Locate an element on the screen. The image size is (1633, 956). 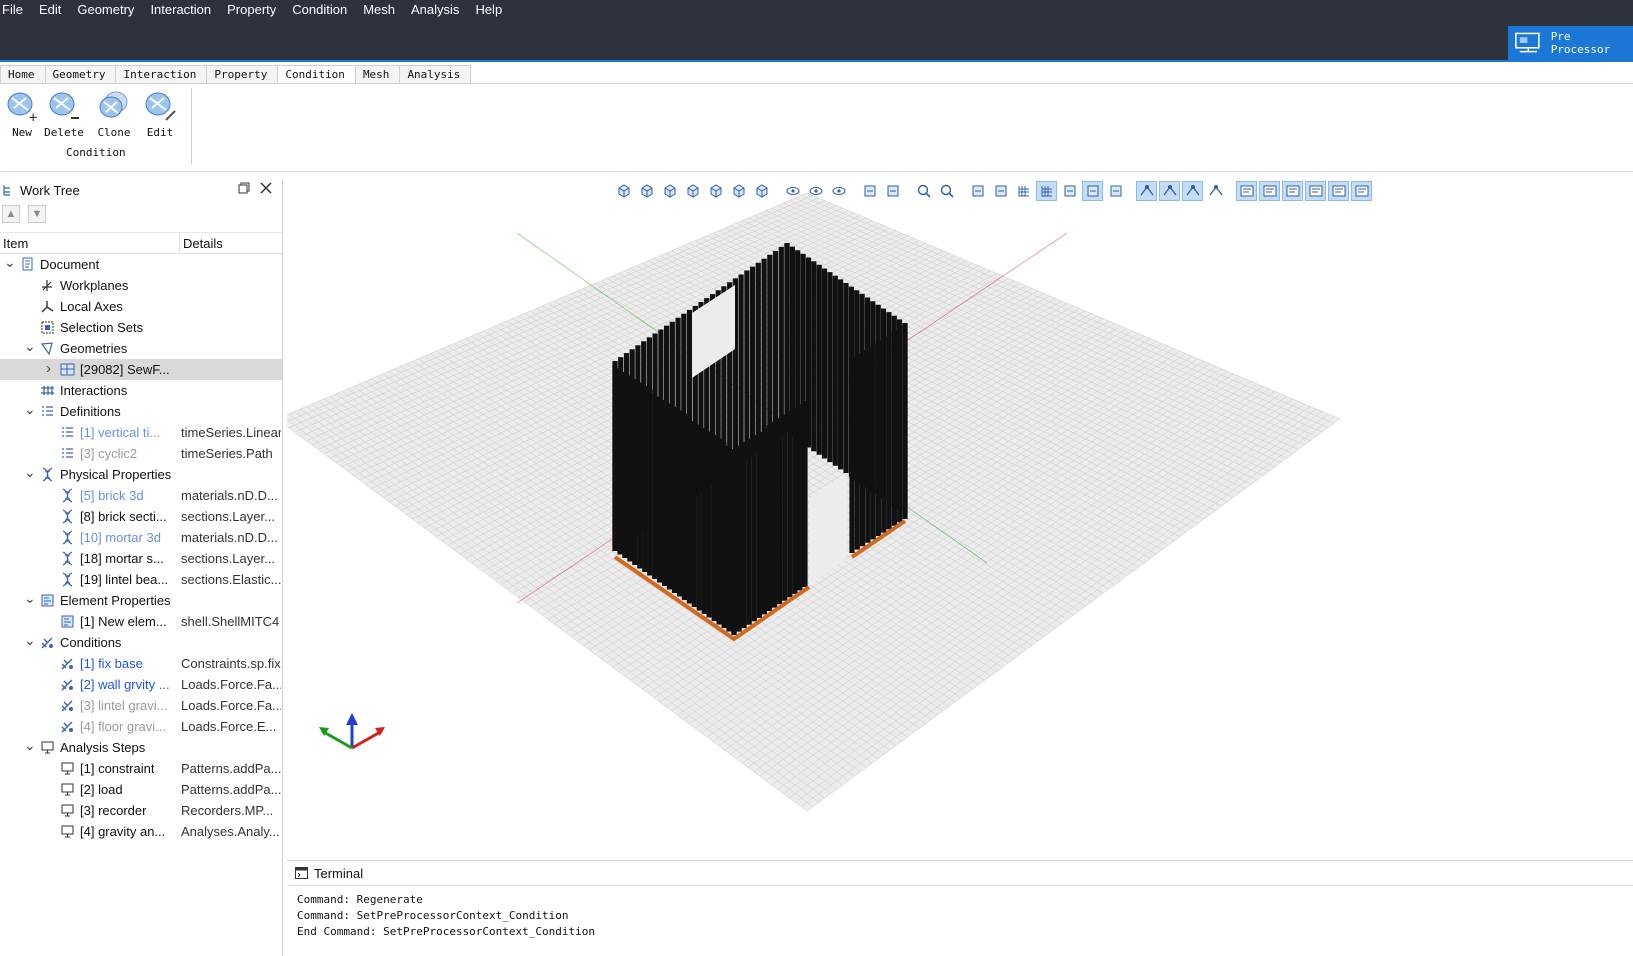
column-header-details: Details is located at coordinates (201, 243).